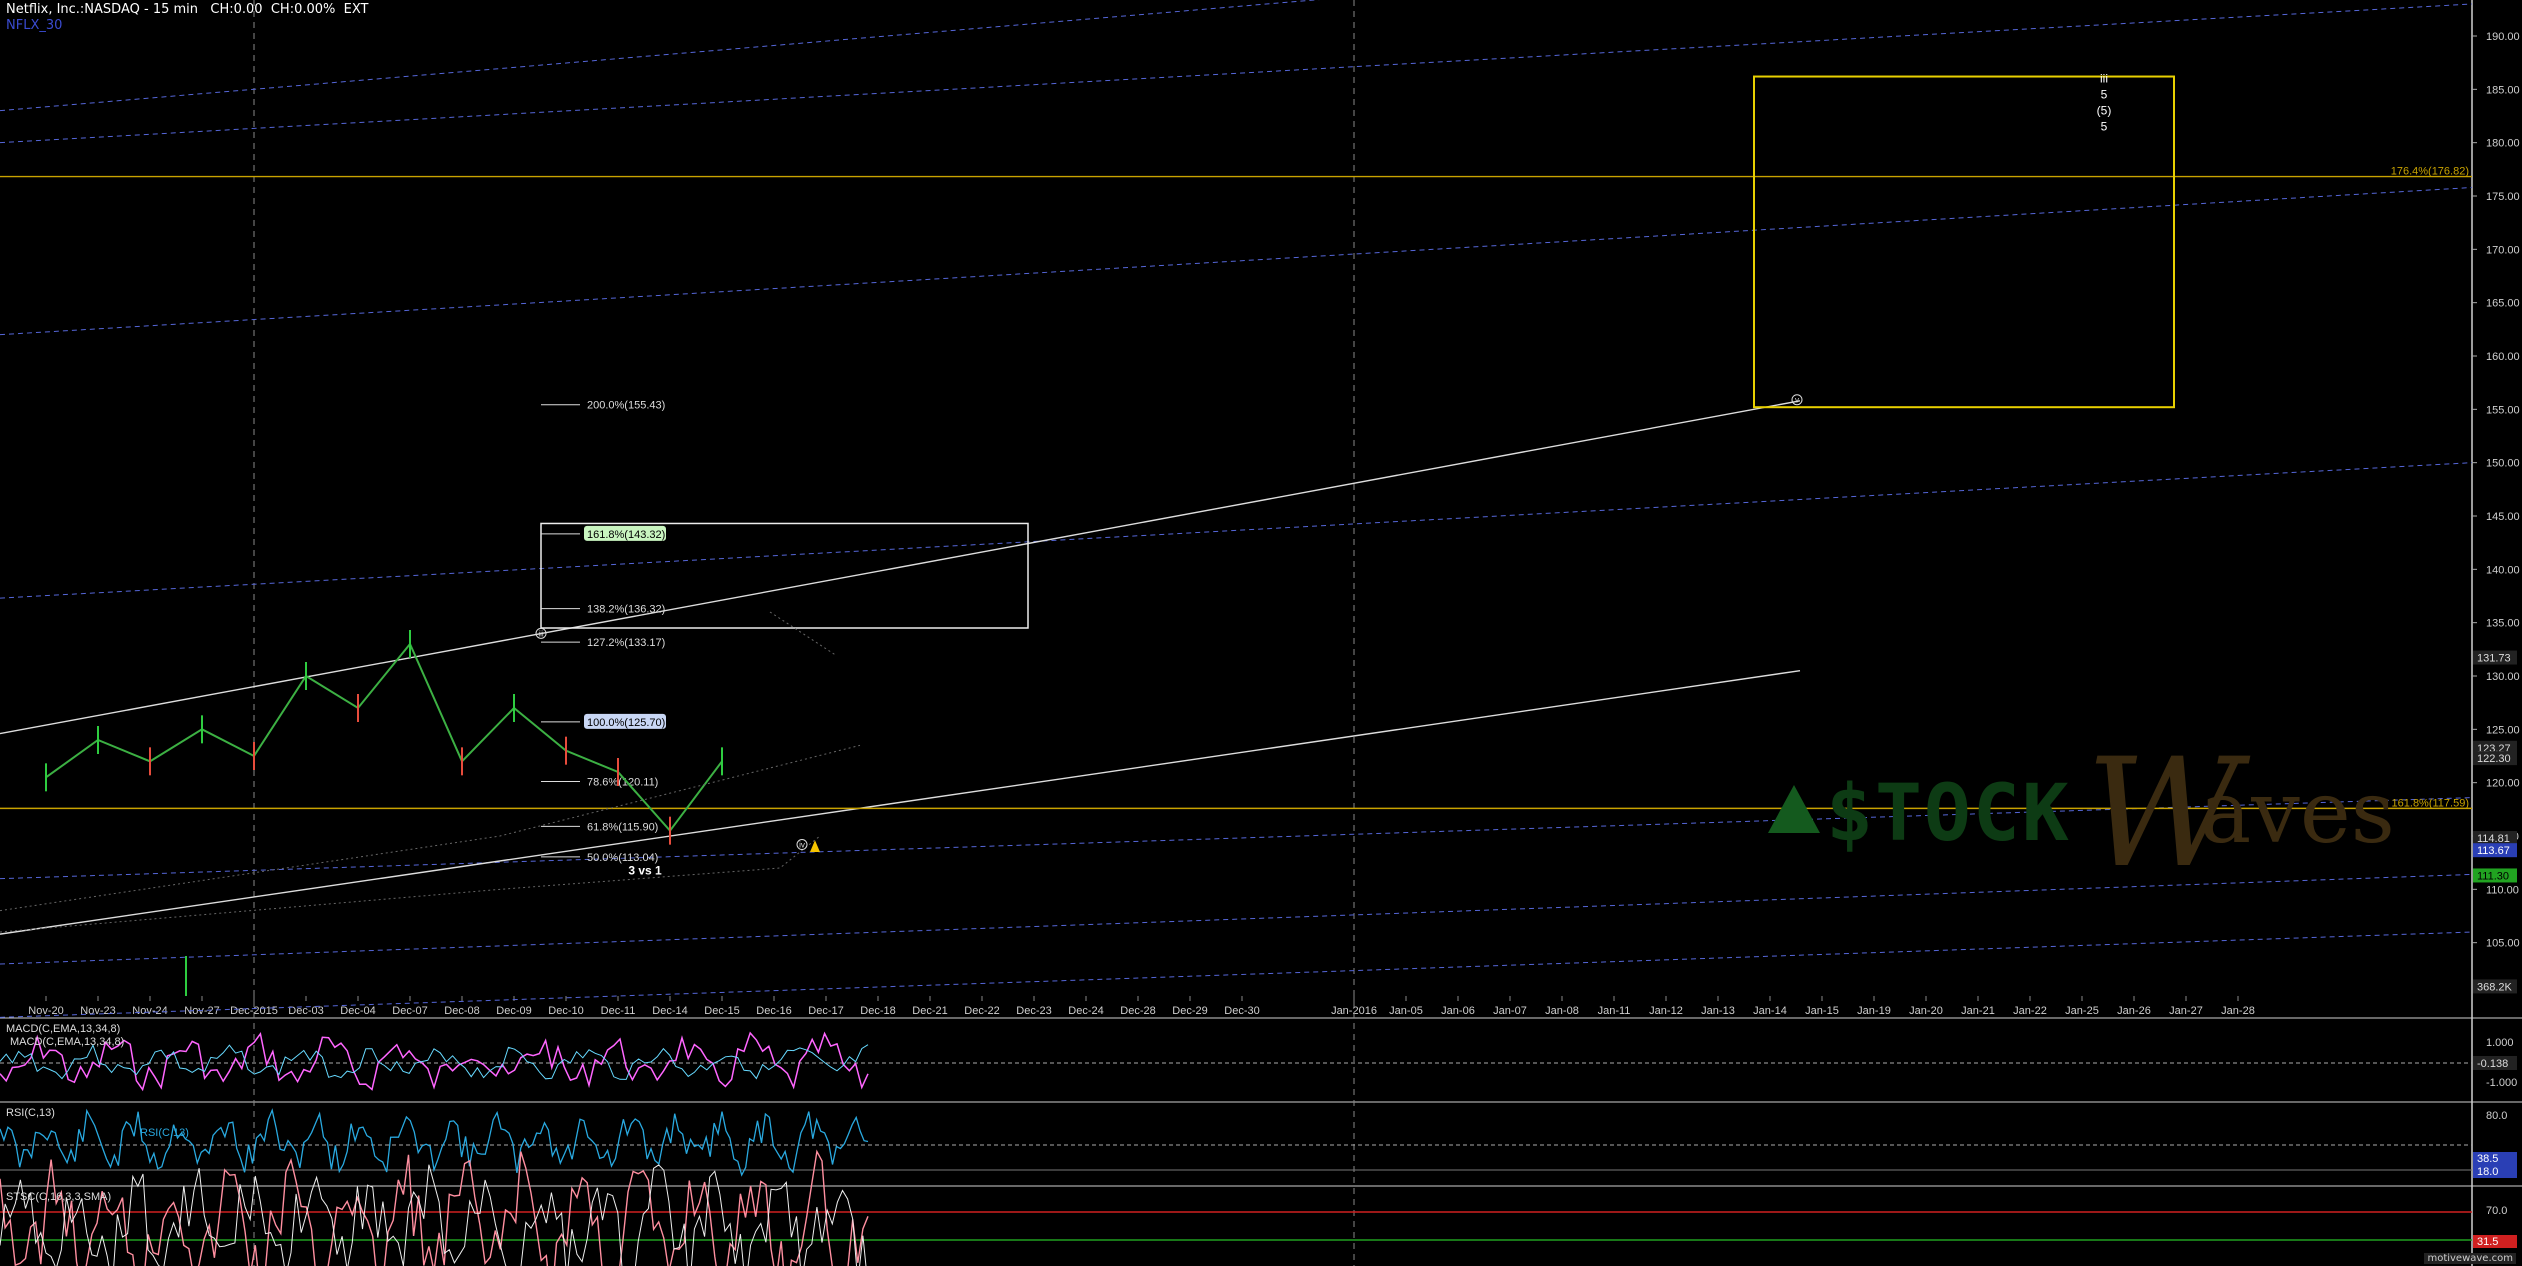 This screenshot has width=2522, height=1266. What do you see at coordinates (2503, 784) in the screenshot?
I see `y-tick-label: 120.00` at bounding box center [2503, 784].